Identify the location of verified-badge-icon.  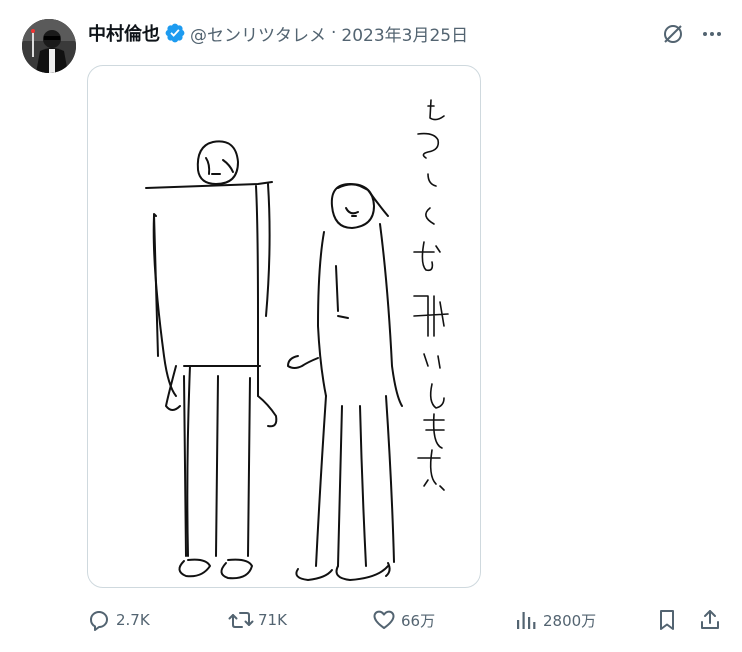
(175, 33).